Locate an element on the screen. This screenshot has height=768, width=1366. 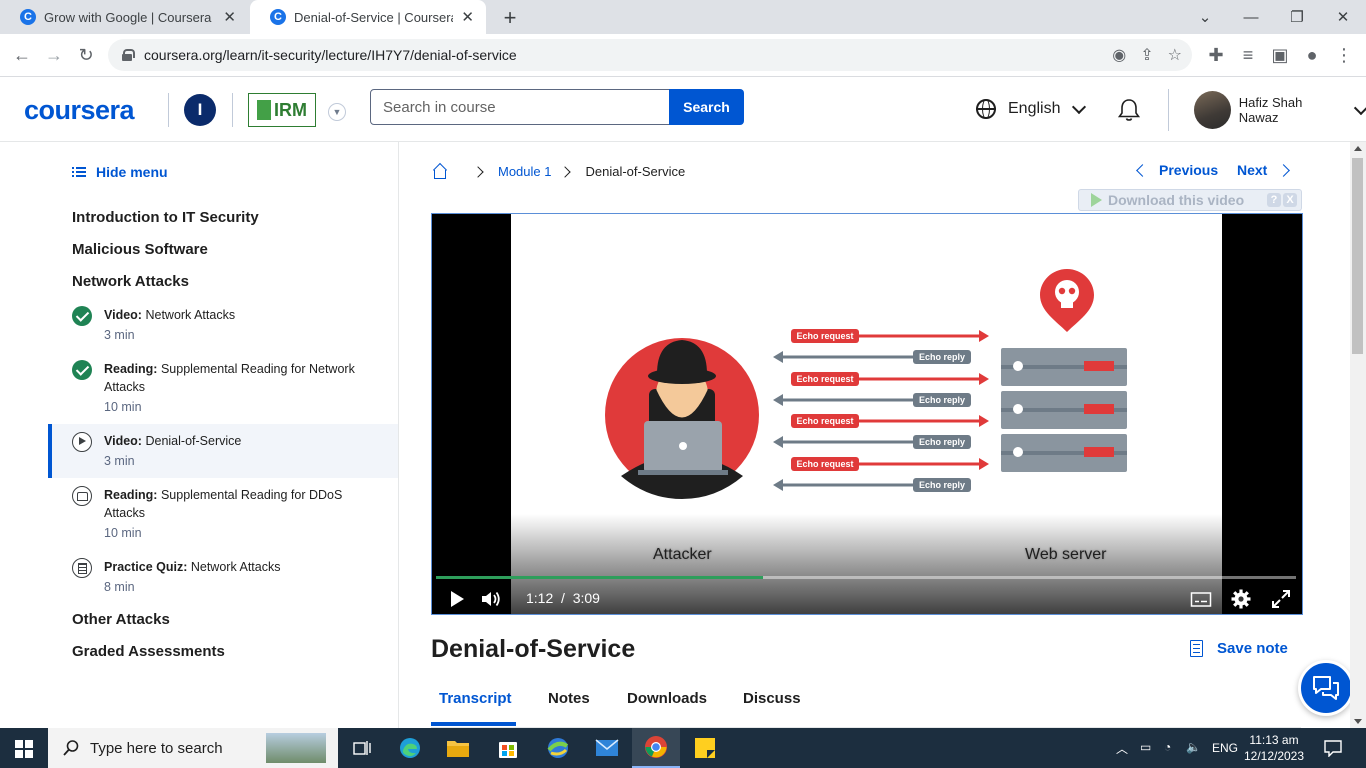
system-clock: 11:13 am 12/12/2023 is located at coordinates (1274, 748).